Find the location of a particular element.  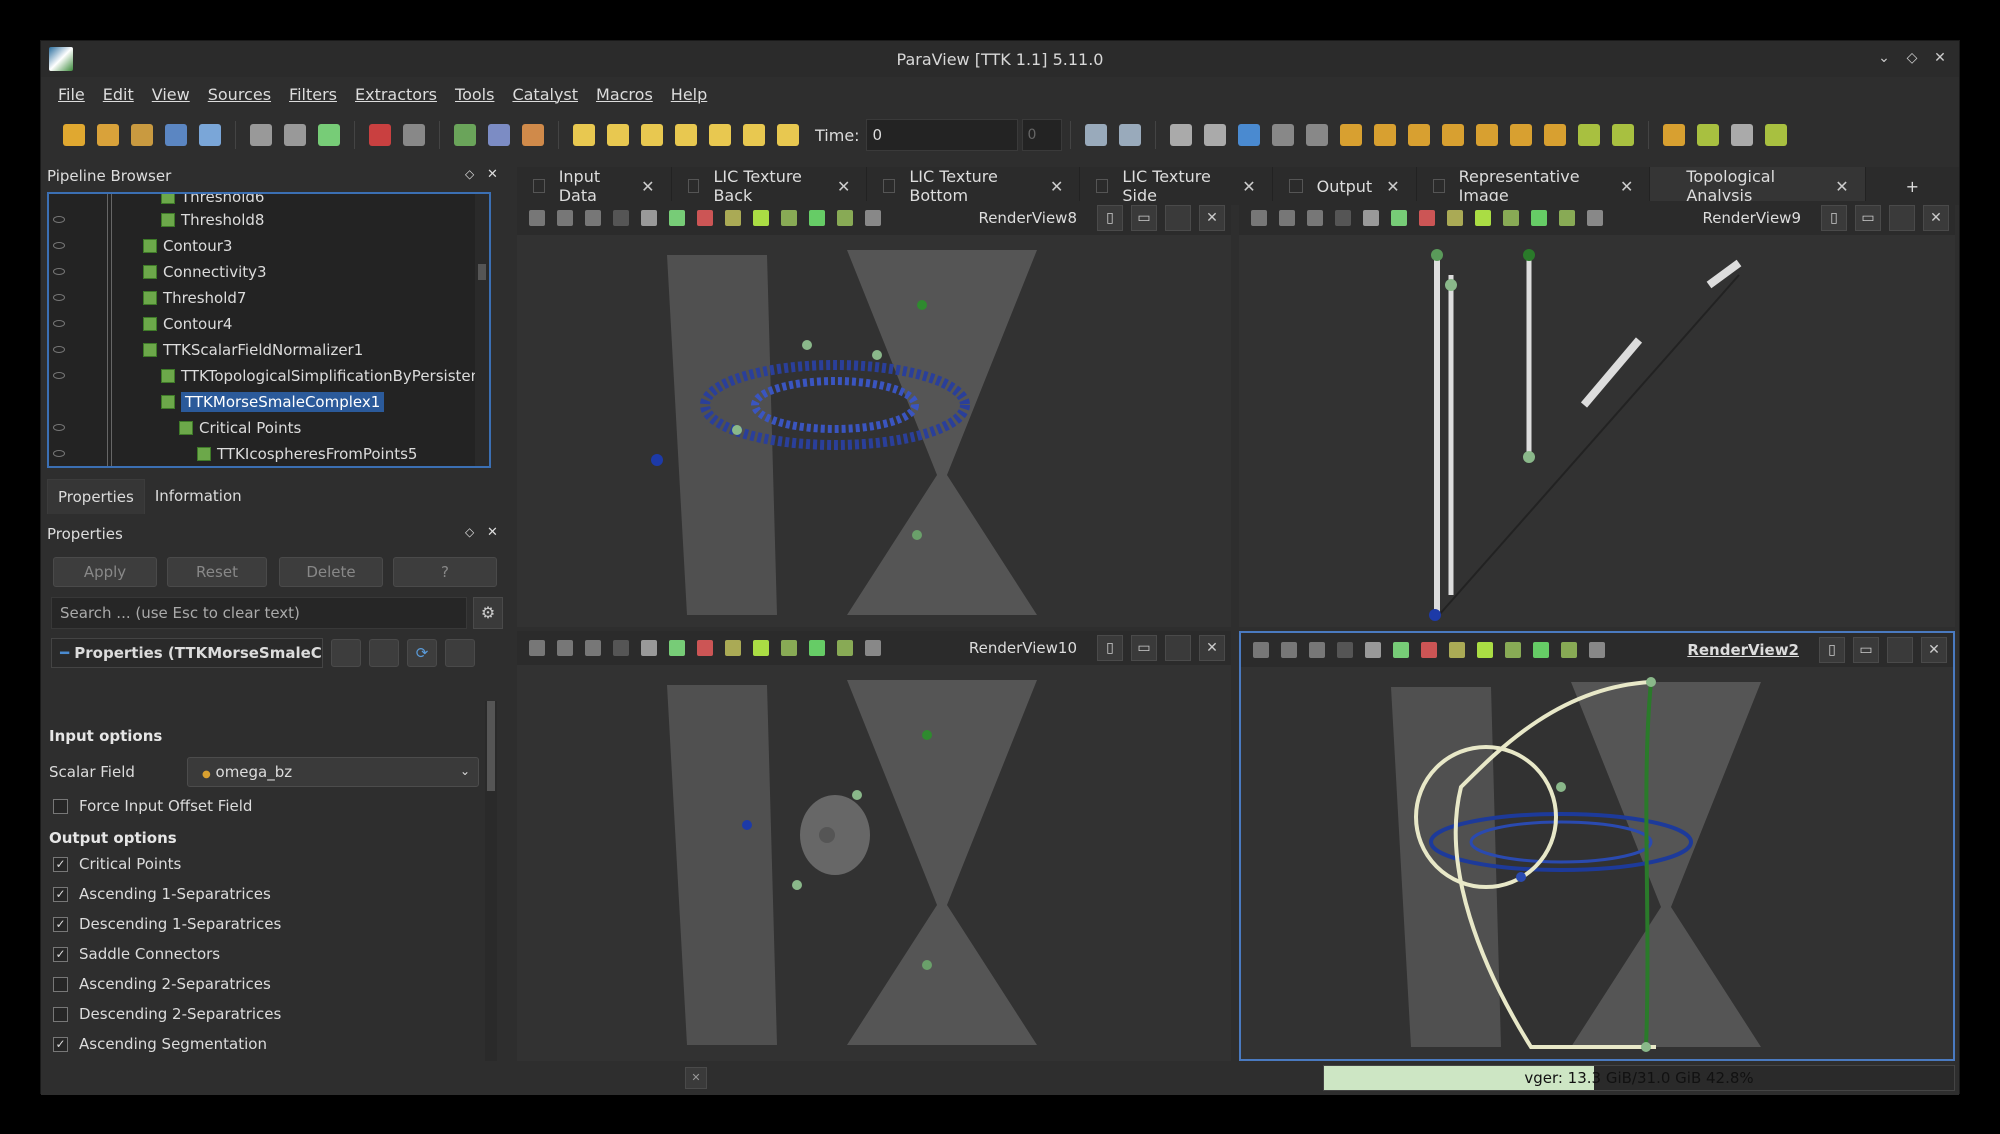

menu-filters: Filters is located at coordinates (313, 94).